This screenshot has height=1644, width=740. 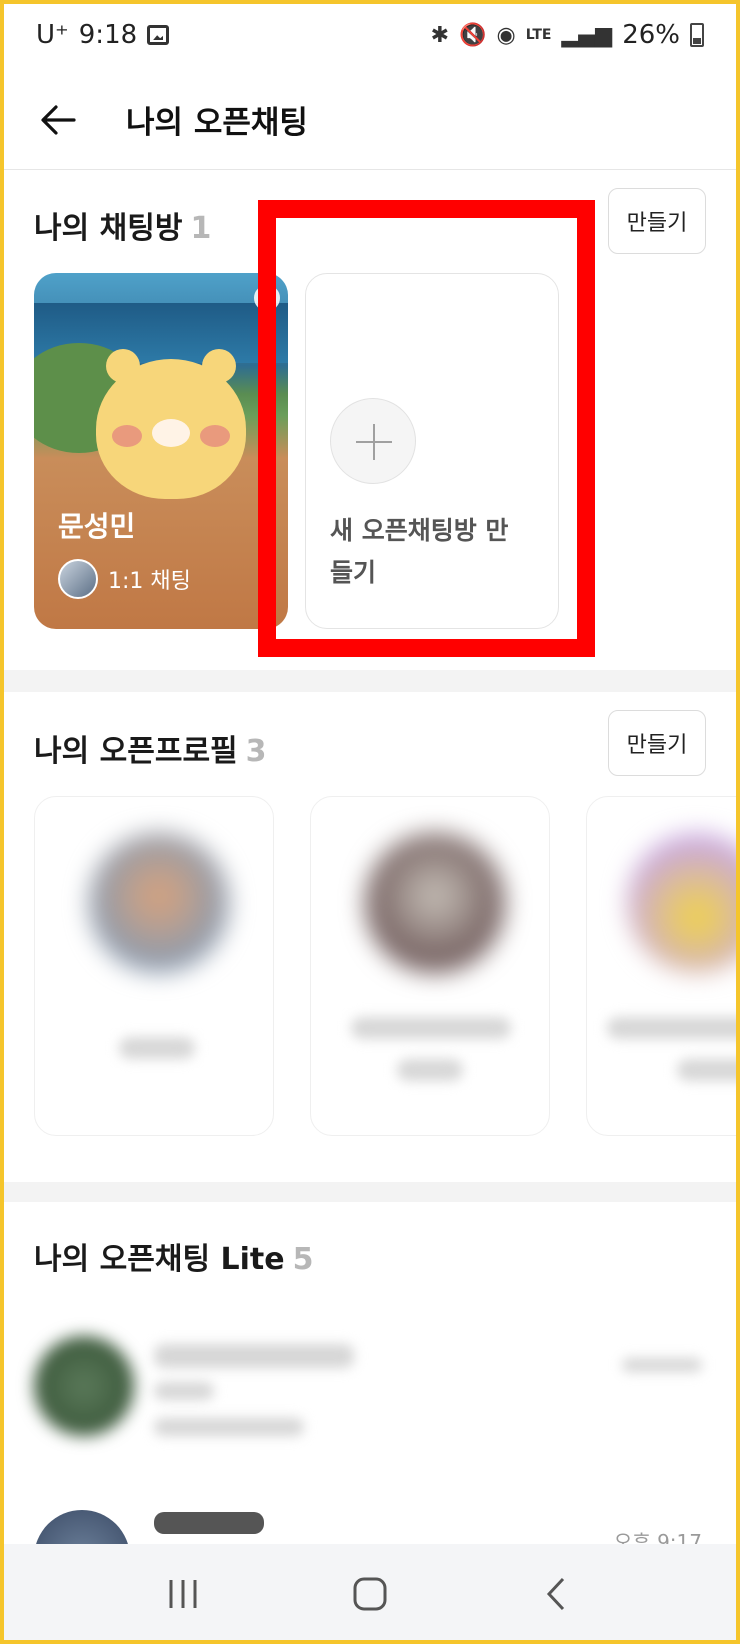 What do you see at coordinates (432, 451) in the screenshot?
I see `new-room-card: 새 오픈채팅방 만들기` at bounding box center [432, 451].